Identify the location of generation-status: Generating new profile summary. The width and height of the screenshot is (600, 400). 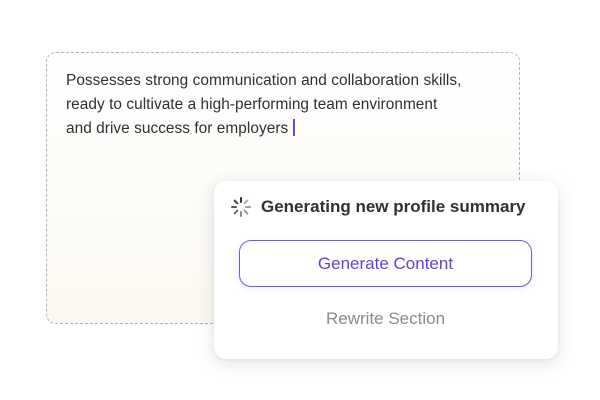
(378, 207).